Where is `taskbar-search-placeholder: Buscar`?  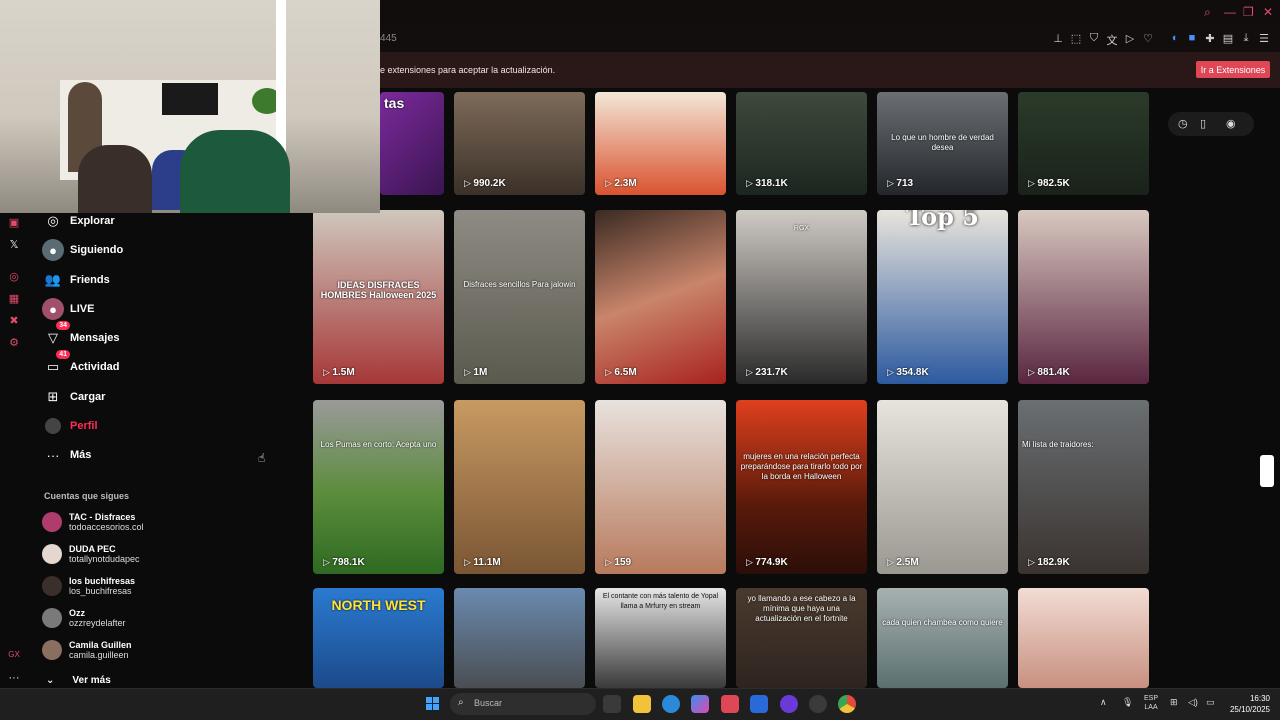 taskbar-search-placeholder: Buscar is located at coordinates (488, 703).